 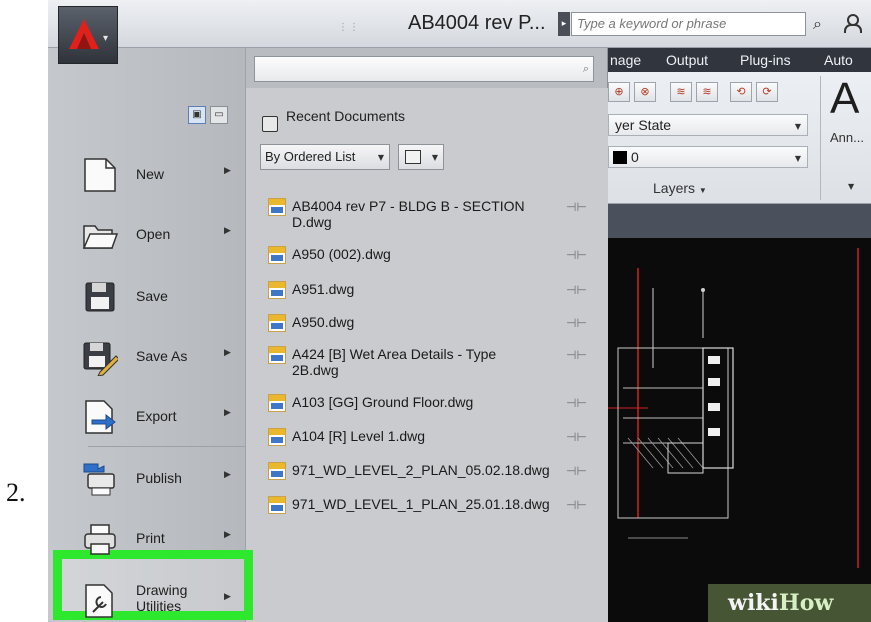 I want to click on application-menu-button: ▾, so click(x=88, y=35).